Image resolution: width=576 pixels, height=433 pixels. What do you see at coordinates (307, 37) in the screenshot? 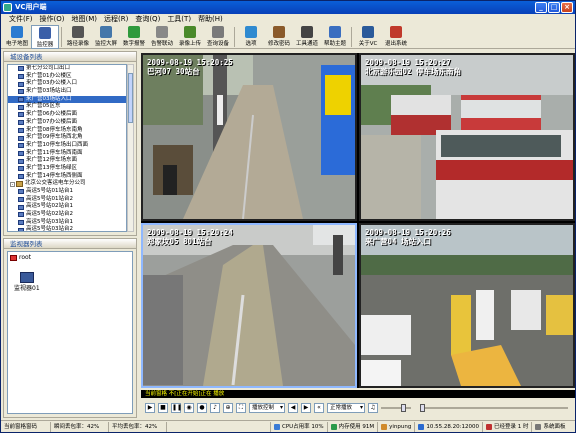
I see `toolbar-button-10: 工具通道` at bounding box center [307, 37].